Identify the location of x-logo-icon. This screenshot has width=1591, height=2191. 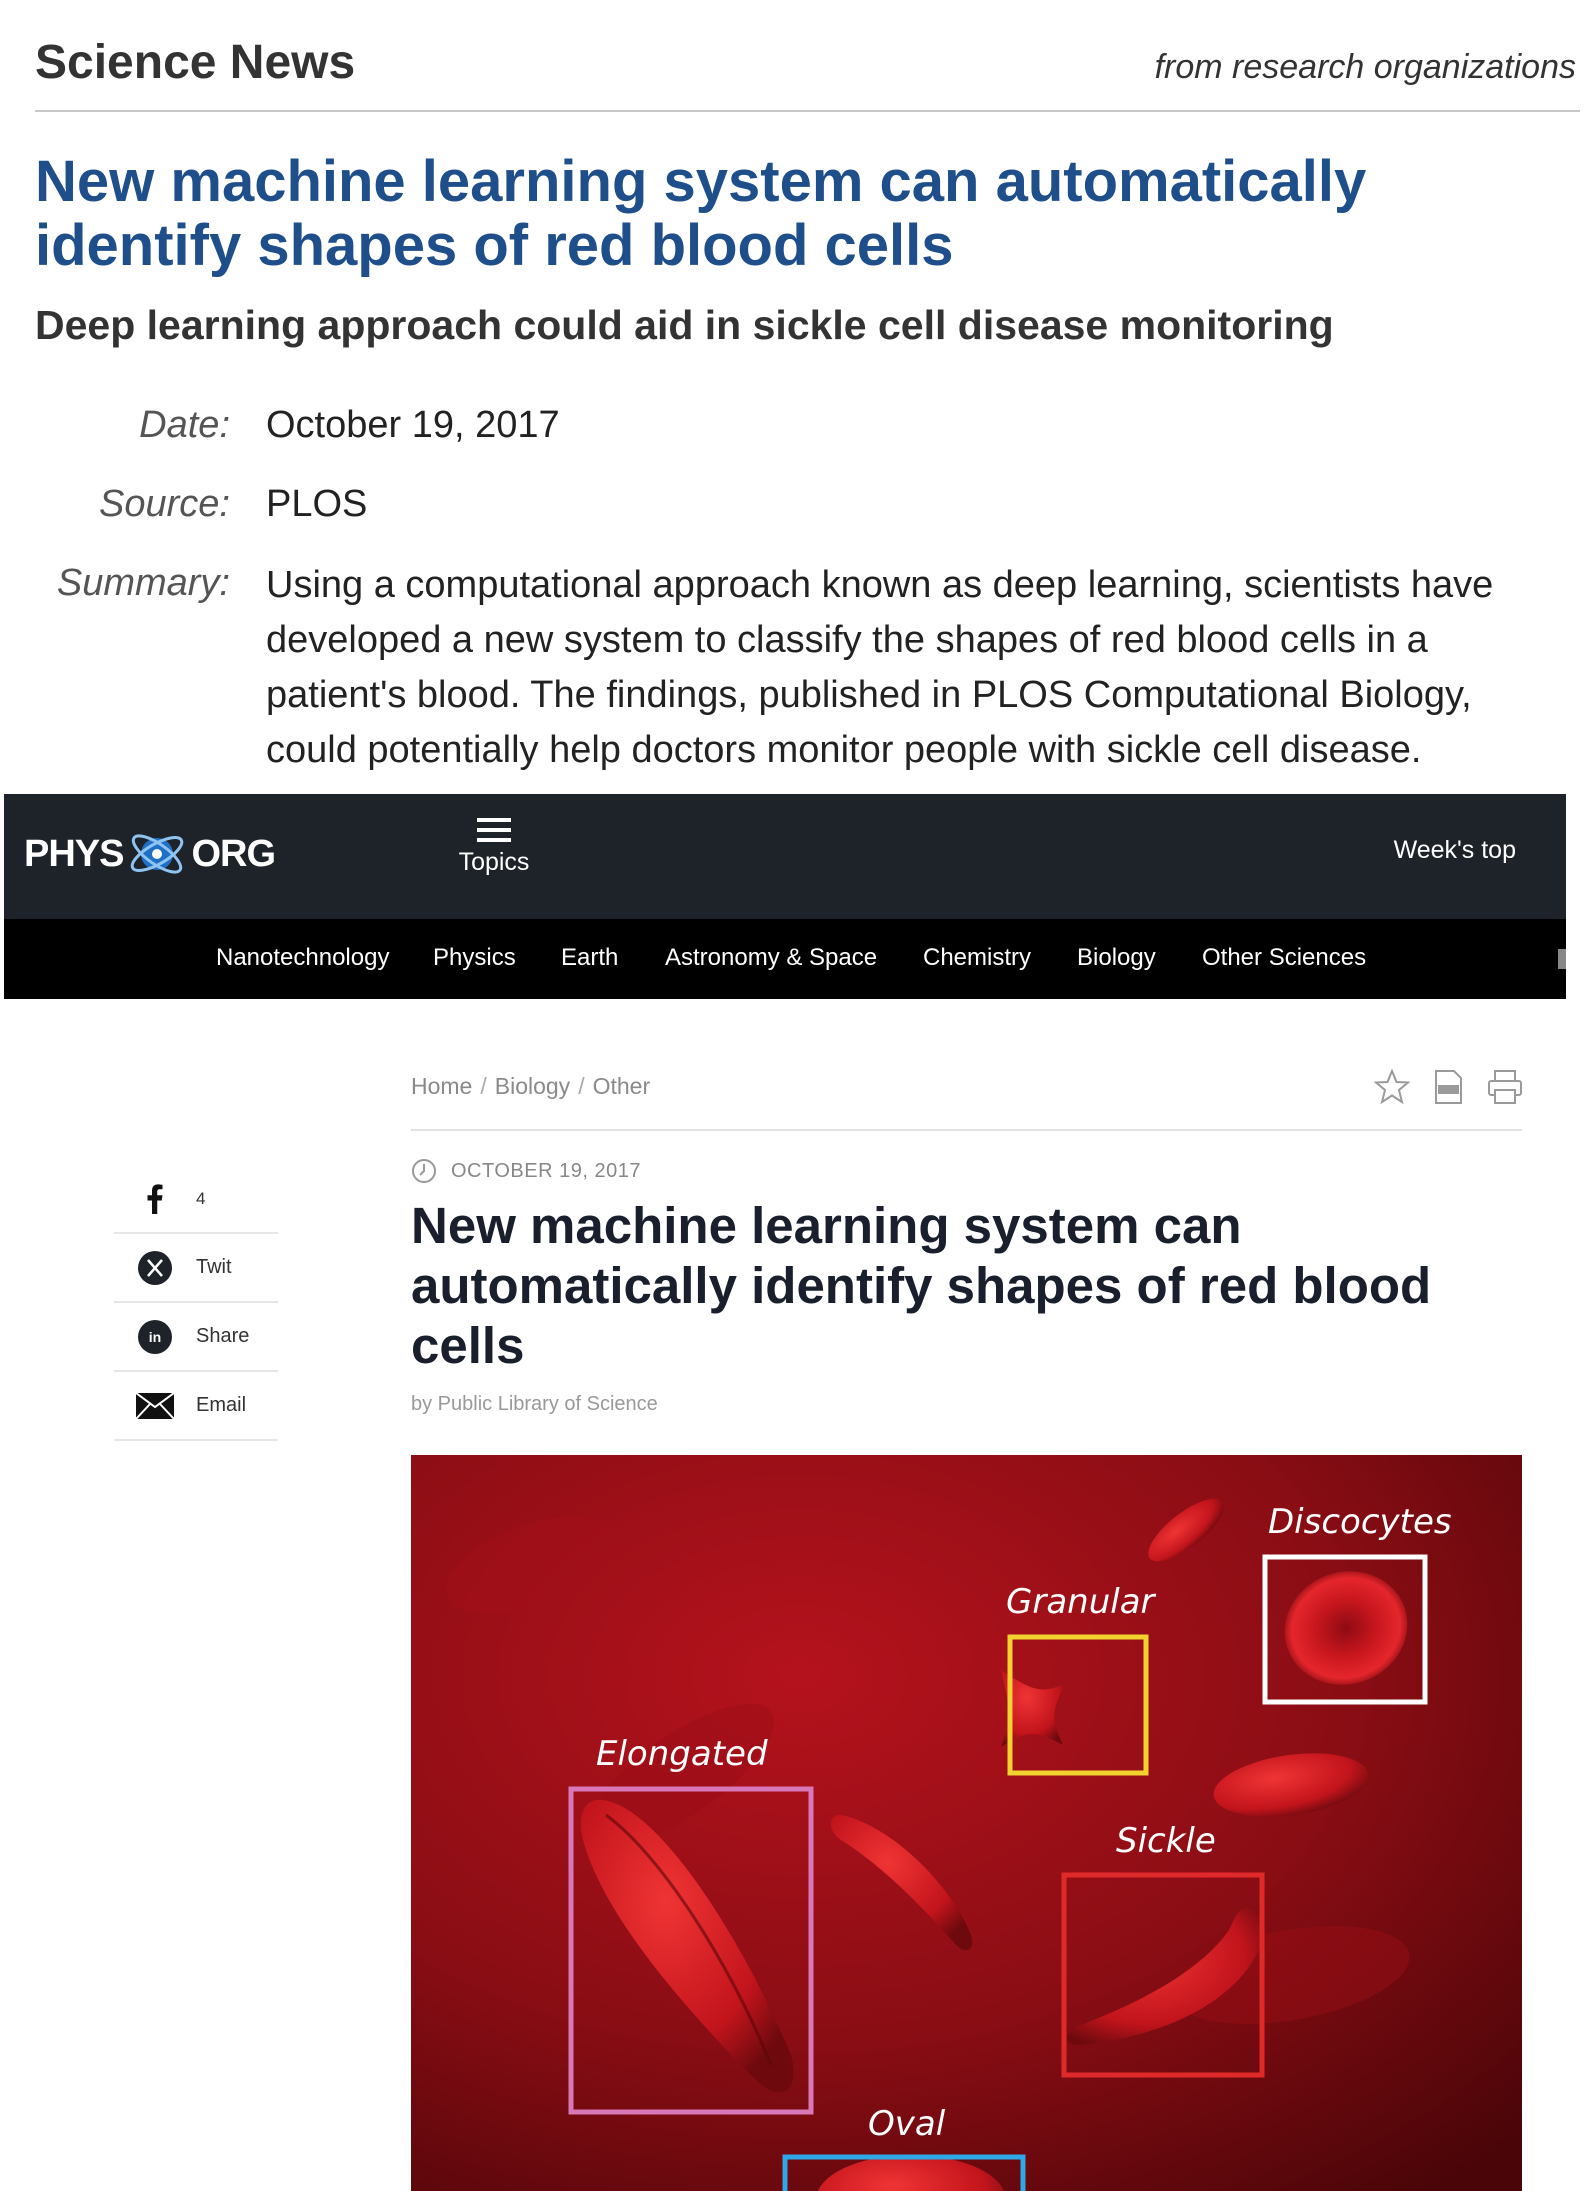
(155, 1268).